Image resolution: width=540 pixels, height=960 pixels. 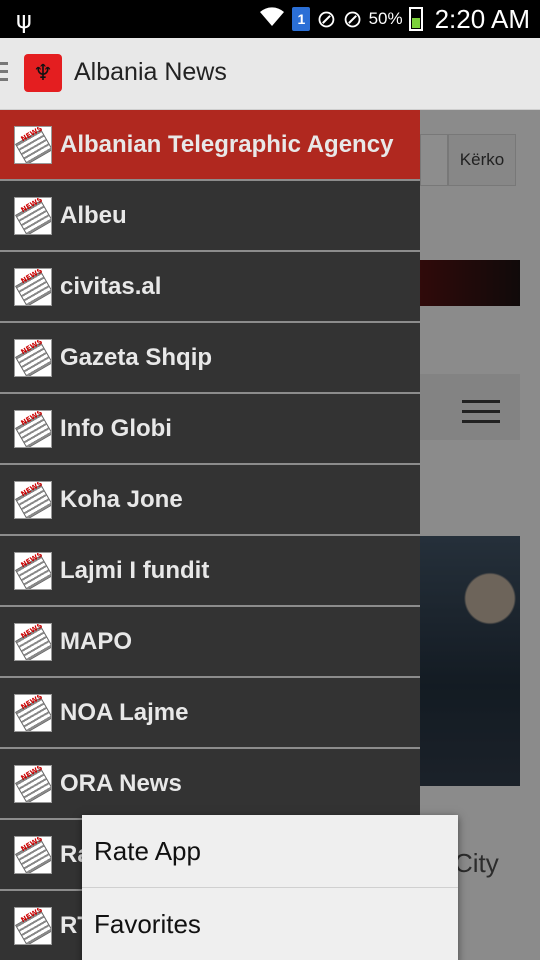 I want to click on drawer-toggle-icon, so click(x=4, y=74).